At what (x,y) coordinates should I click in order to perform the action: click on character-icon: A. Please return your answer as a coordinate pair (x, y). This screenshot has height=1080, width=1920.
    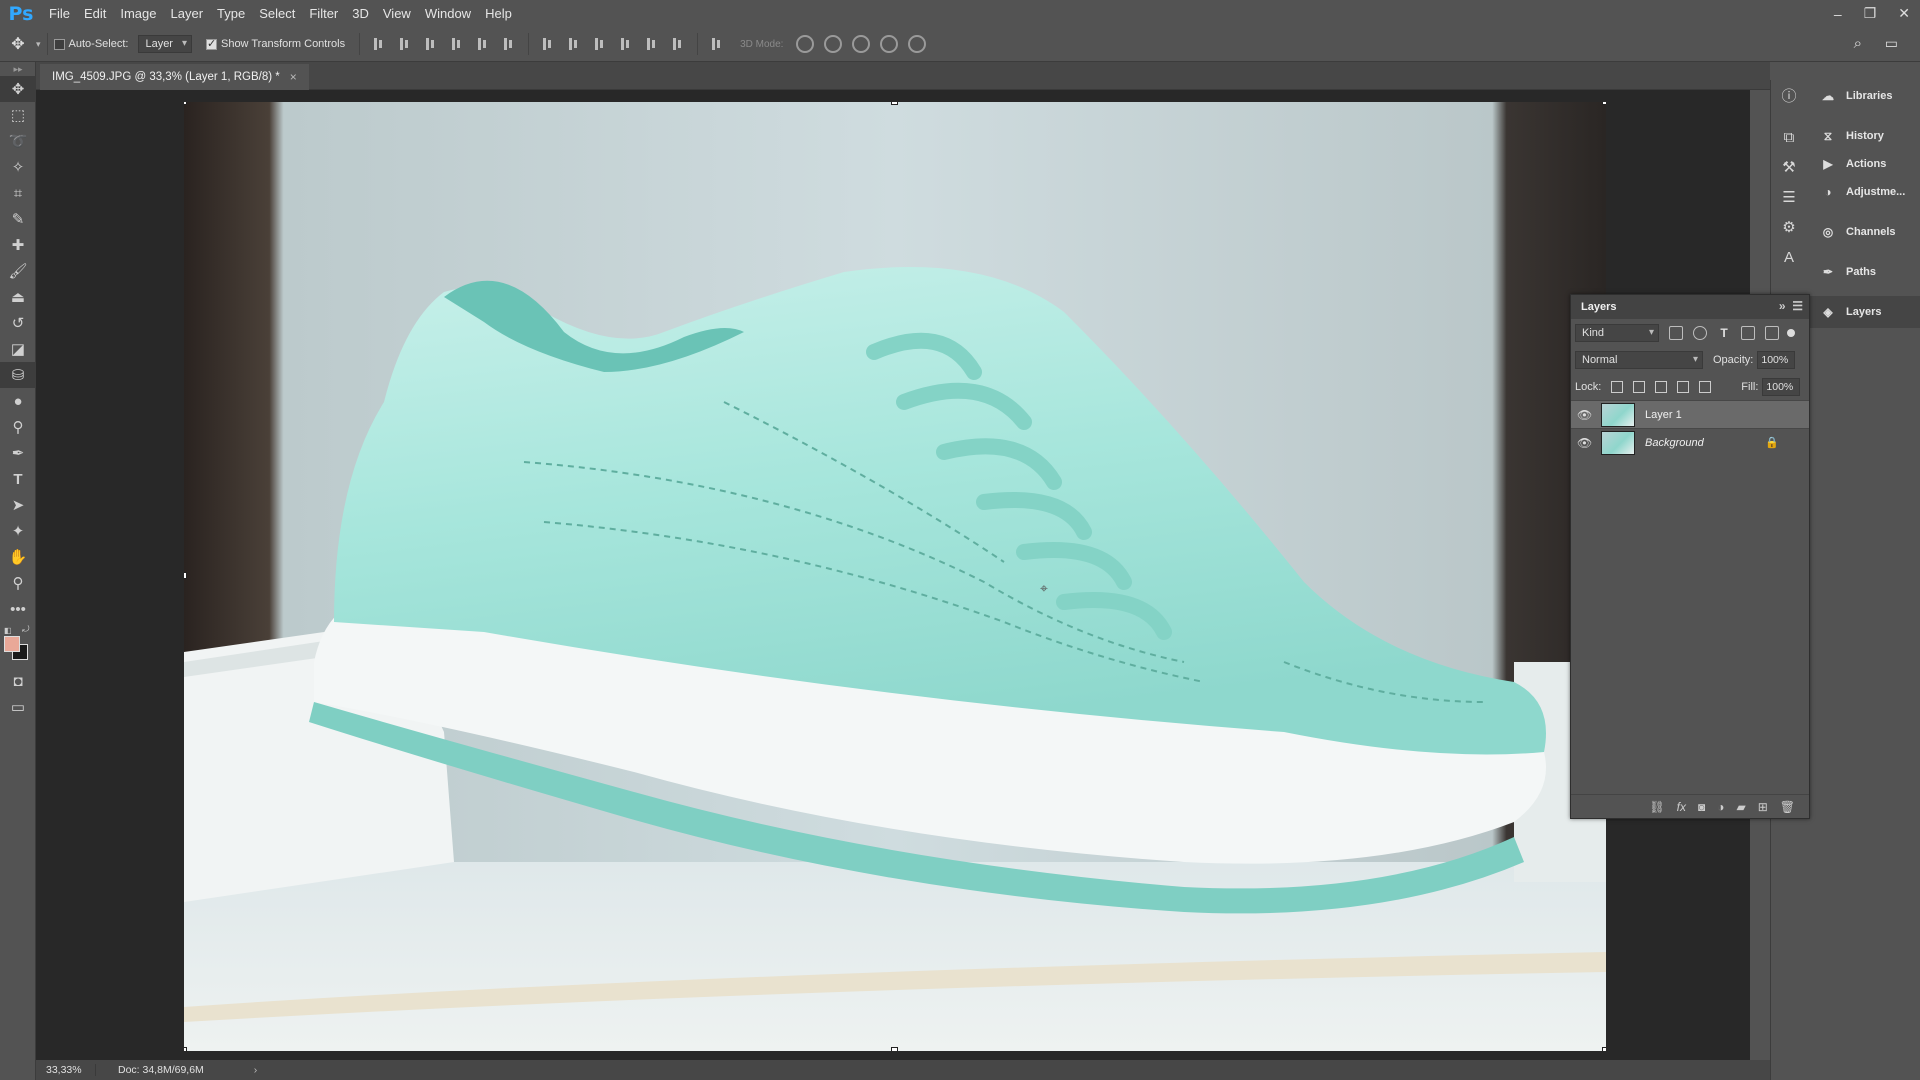
    Looking at the image, I should click on (1789, 257).